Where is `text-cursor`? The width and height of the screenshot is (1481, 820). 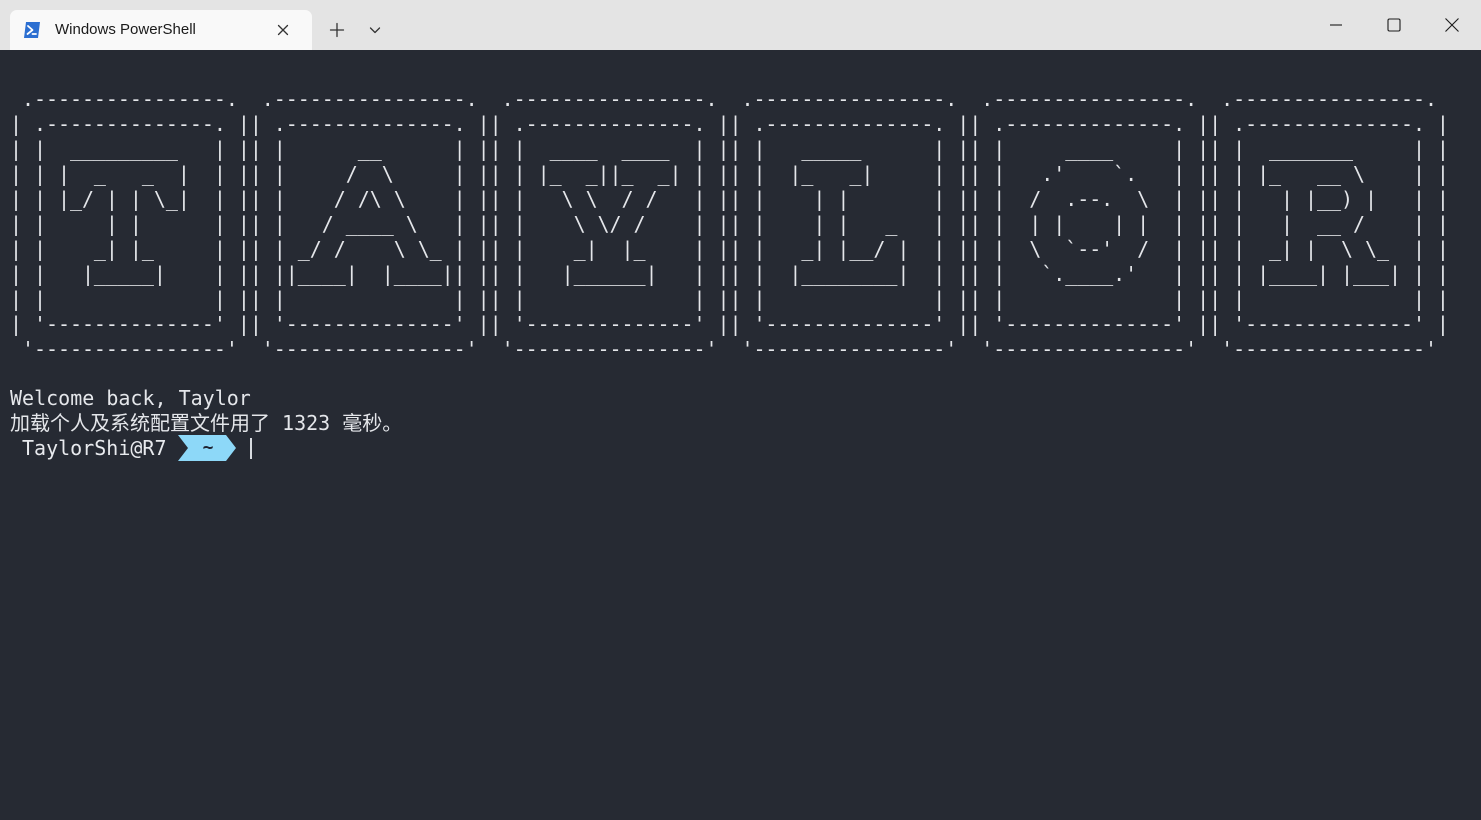 text-cursor is located at coordinates (251, 448).